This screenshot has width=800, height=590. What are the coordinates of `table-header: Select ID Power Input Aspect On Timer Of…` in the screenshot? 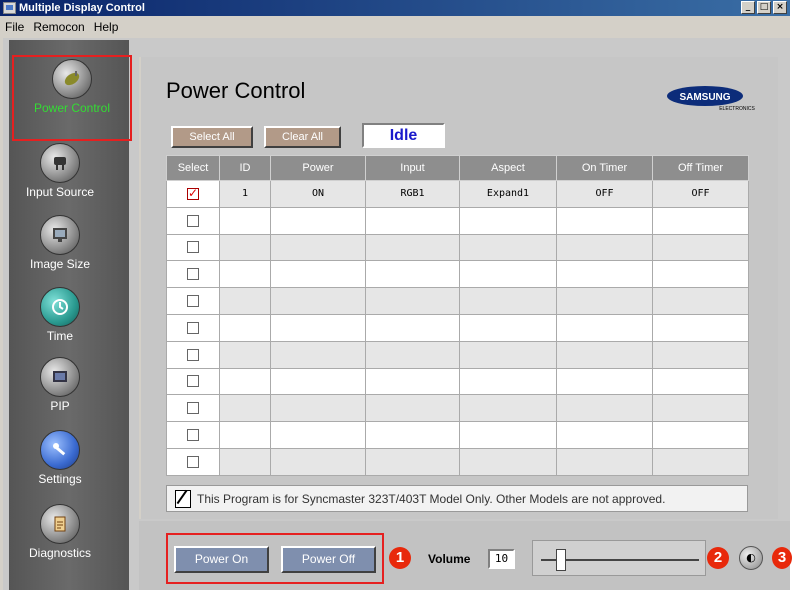 It's located at (457, 168).